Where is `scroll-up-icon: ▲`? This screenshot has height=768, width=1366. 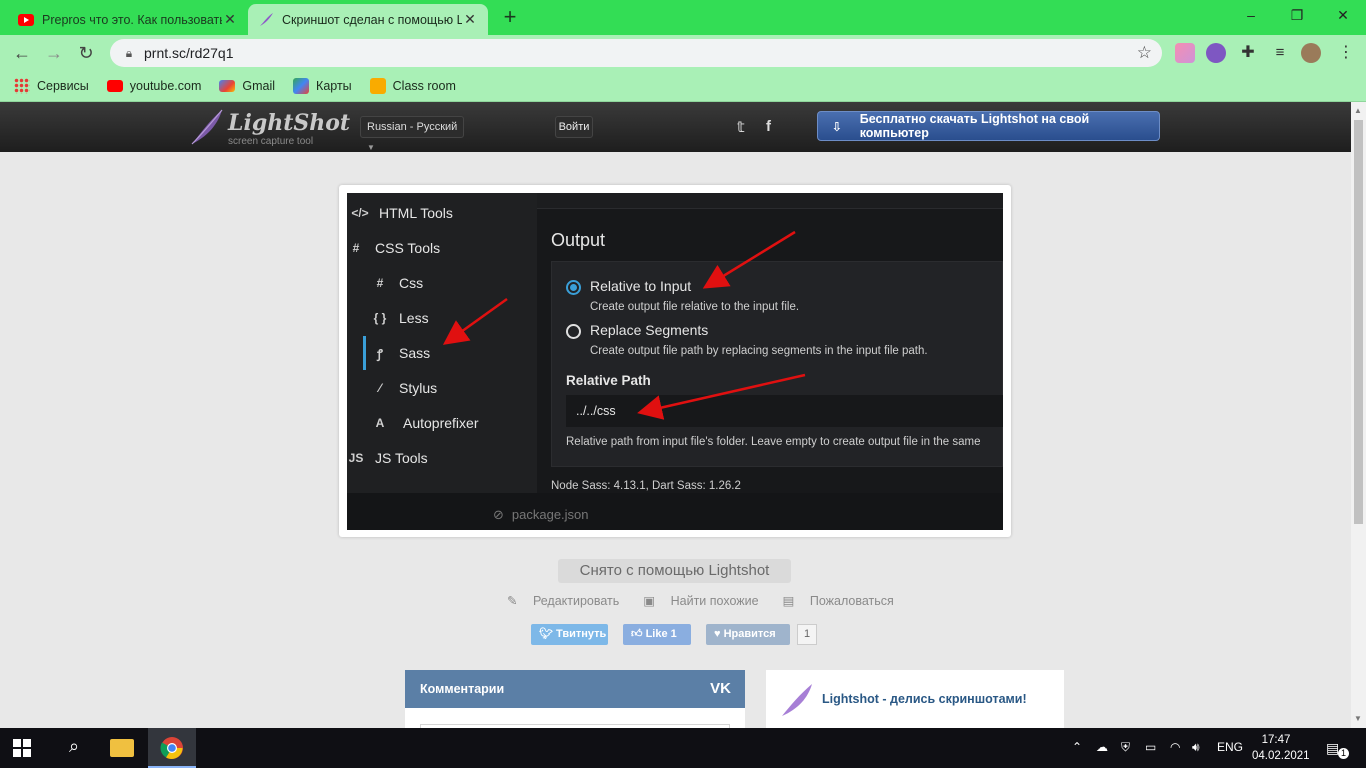
scroll-up-icon: ▲ is located at coordinates (1358, 110).